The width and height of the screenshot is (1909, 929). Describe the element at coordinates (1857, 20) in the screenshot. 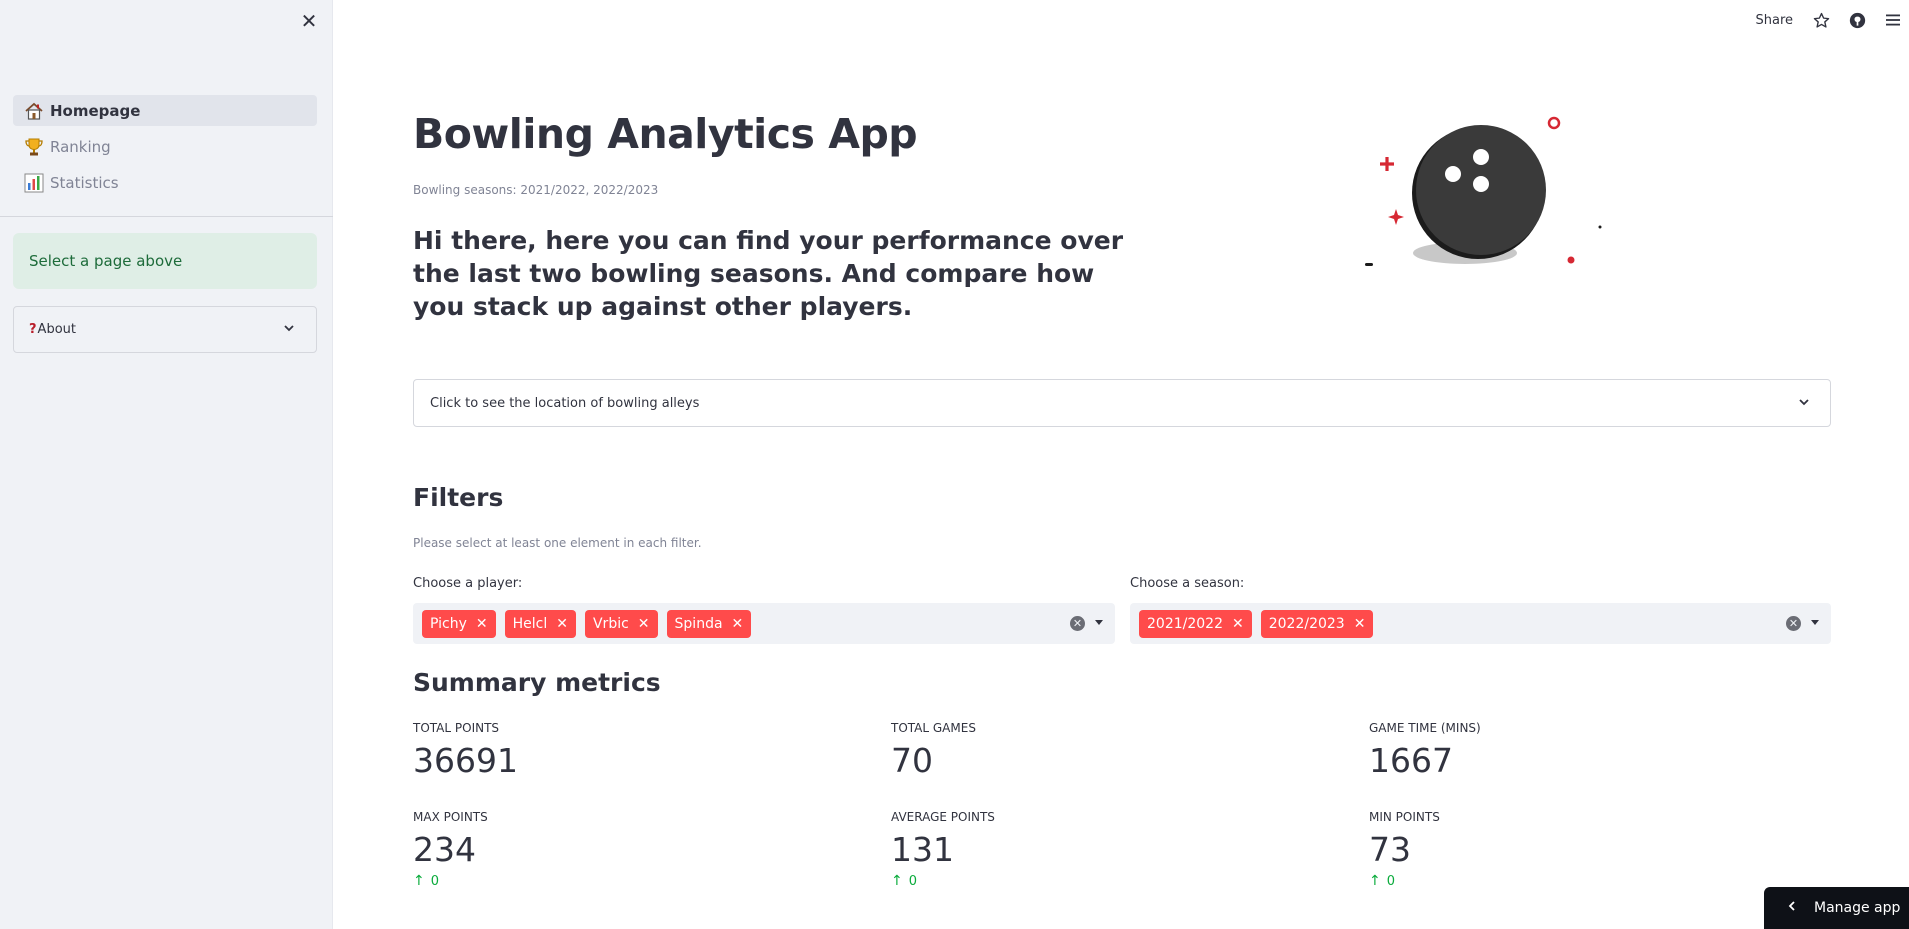

I see `github-icon` at that location.